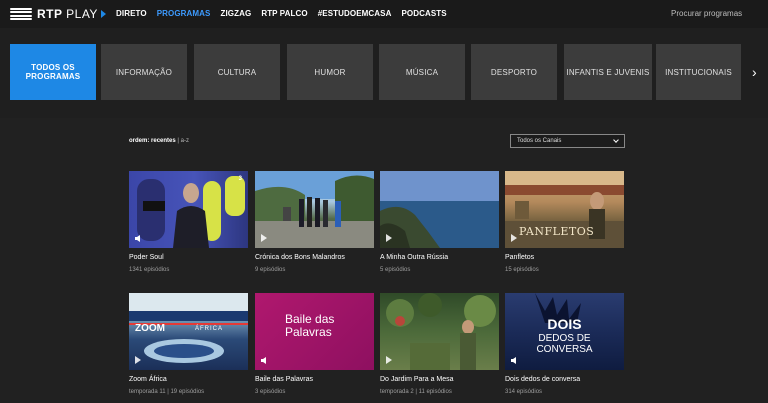 Image resolution: width=768 pixels, height=403 pixels. I want to click on program-episodes: temporada 11 | 19 episódios, so click(167, 392).